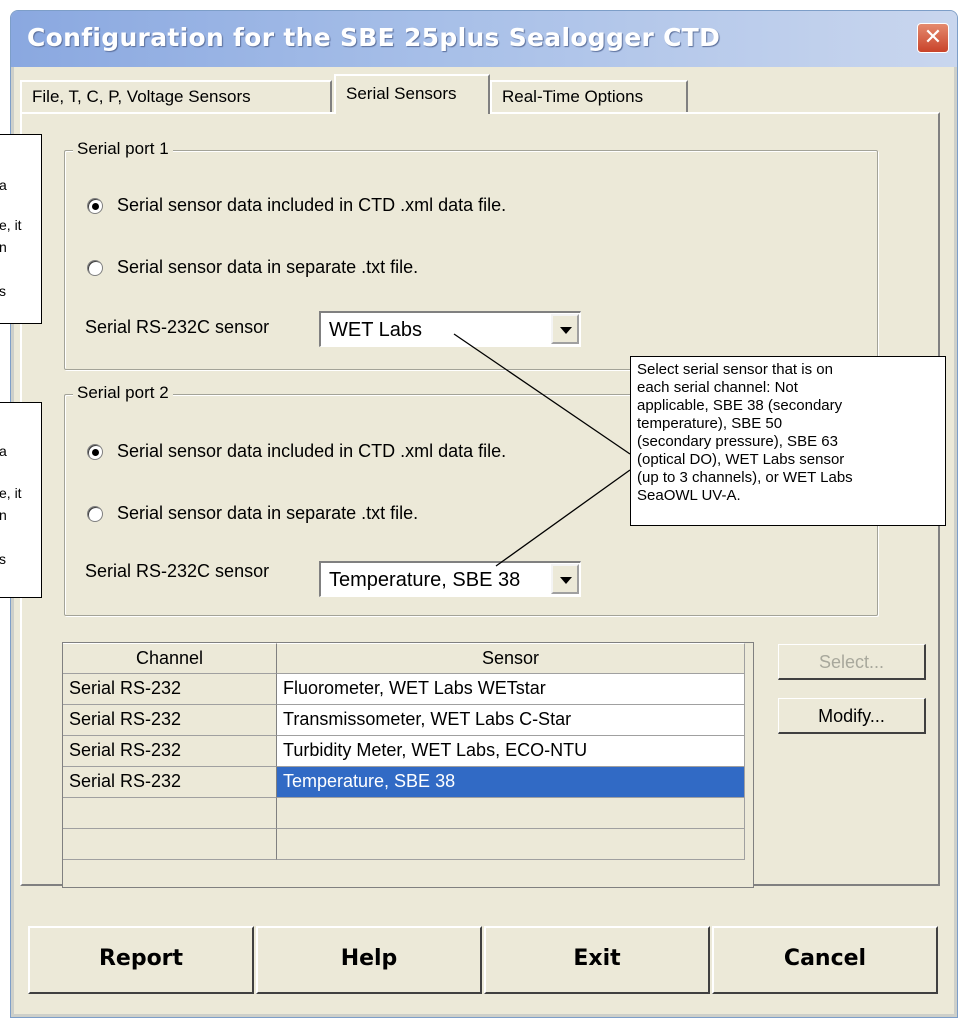  Describe the element at coordinates (735, 369) in the screenshot. I see `callout-line: Select serial sensor that is on` at that location.